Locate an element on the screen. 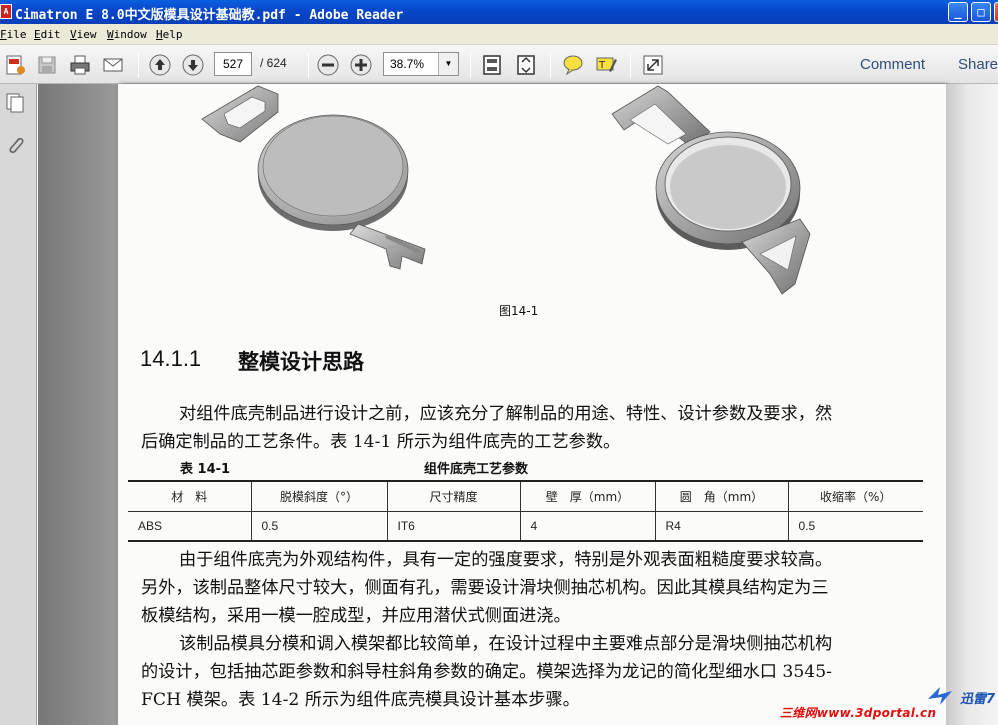 Image resolution: width=998 pixels, height=725 pixels. xunlei-watermark: 迅雷7 is located at coordinates (962, 696).